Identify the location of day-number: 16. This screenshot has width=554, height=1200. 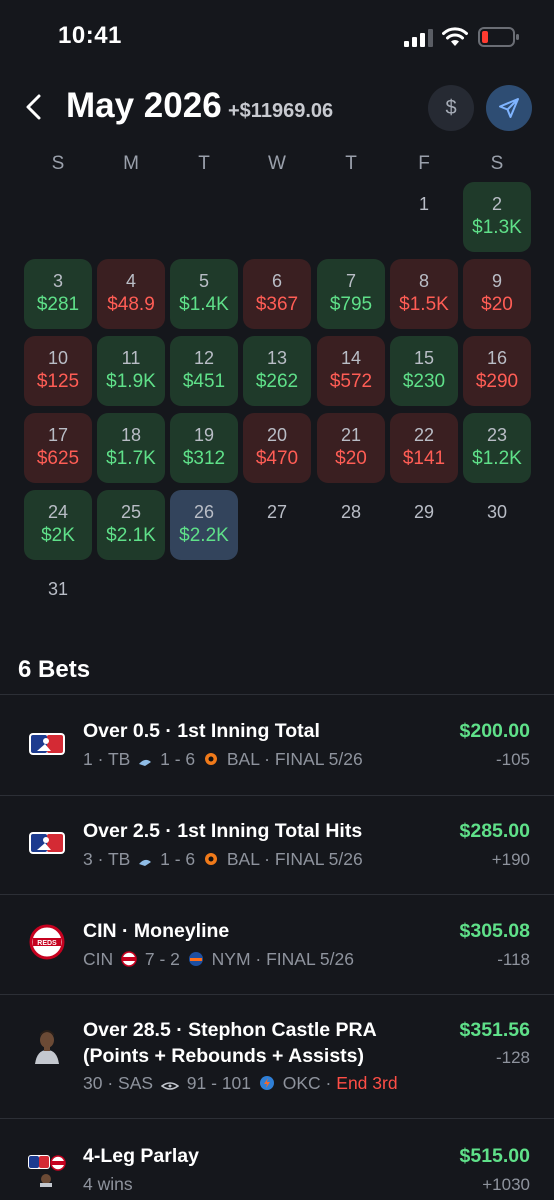
(497, 358).